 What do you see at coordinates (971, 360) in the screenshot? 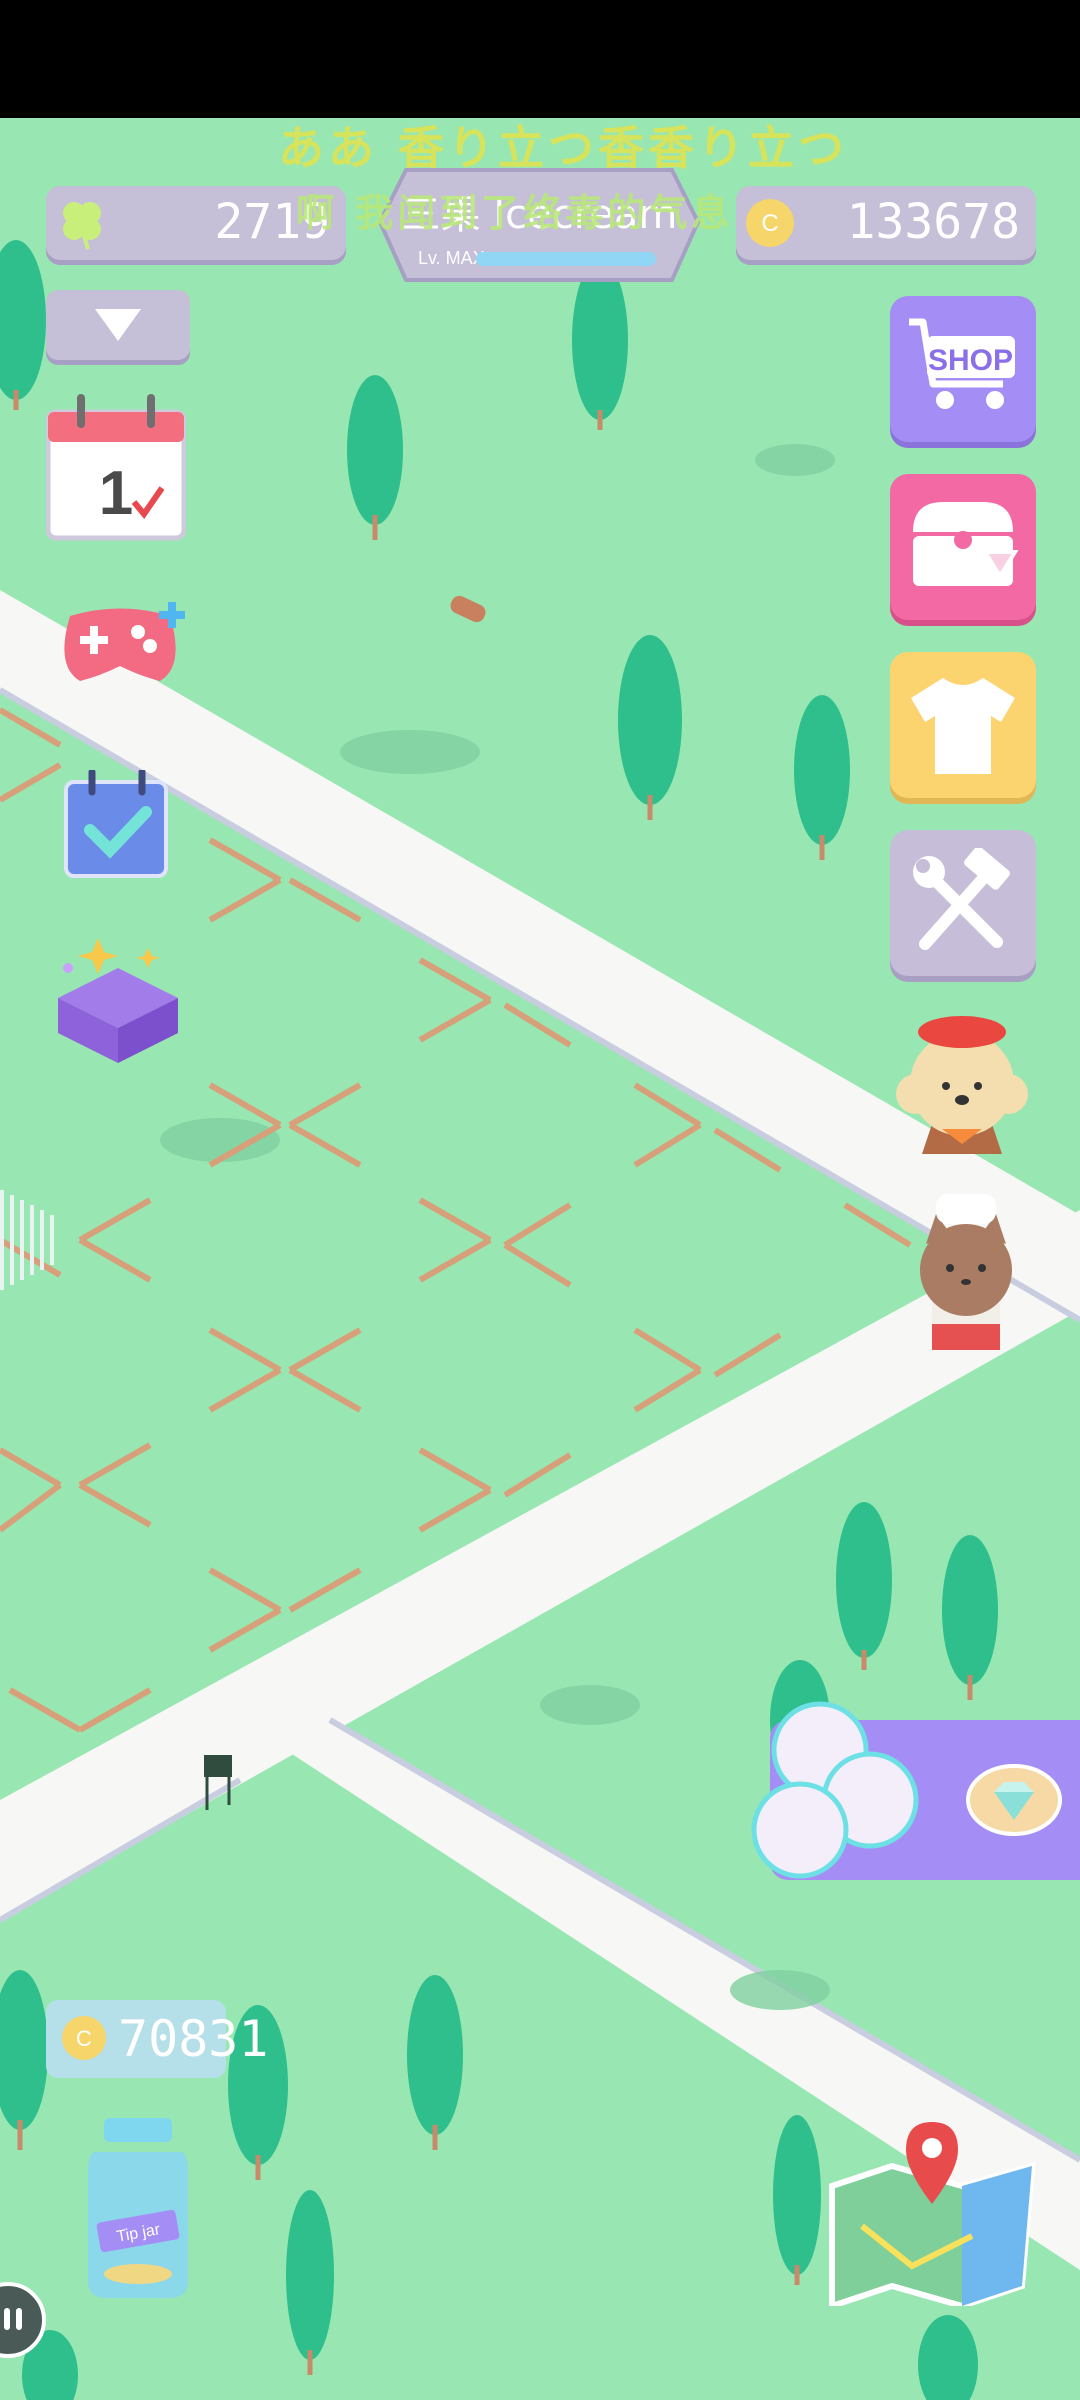
I see `shop-label: SHOP` at bounding box center [971, 360].